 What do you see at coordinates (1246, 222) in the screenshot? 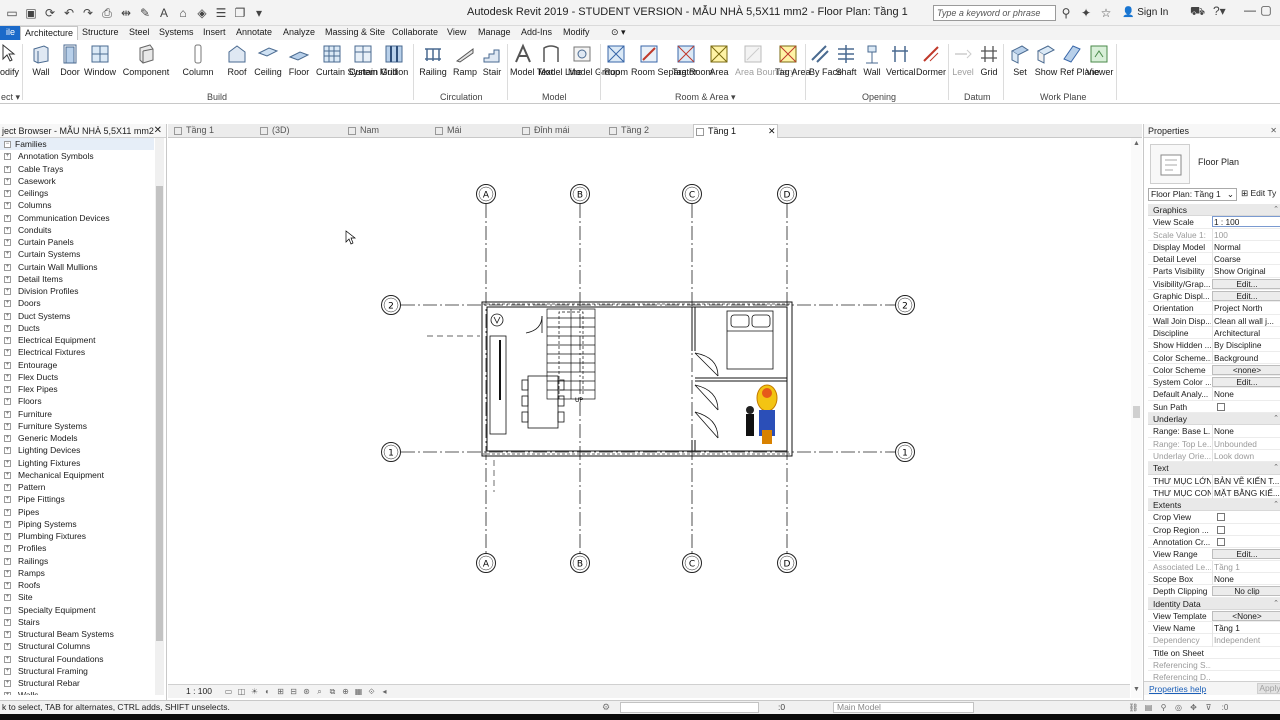
I see `property-value: 1 : 100` at bounding box center [1246, 222].